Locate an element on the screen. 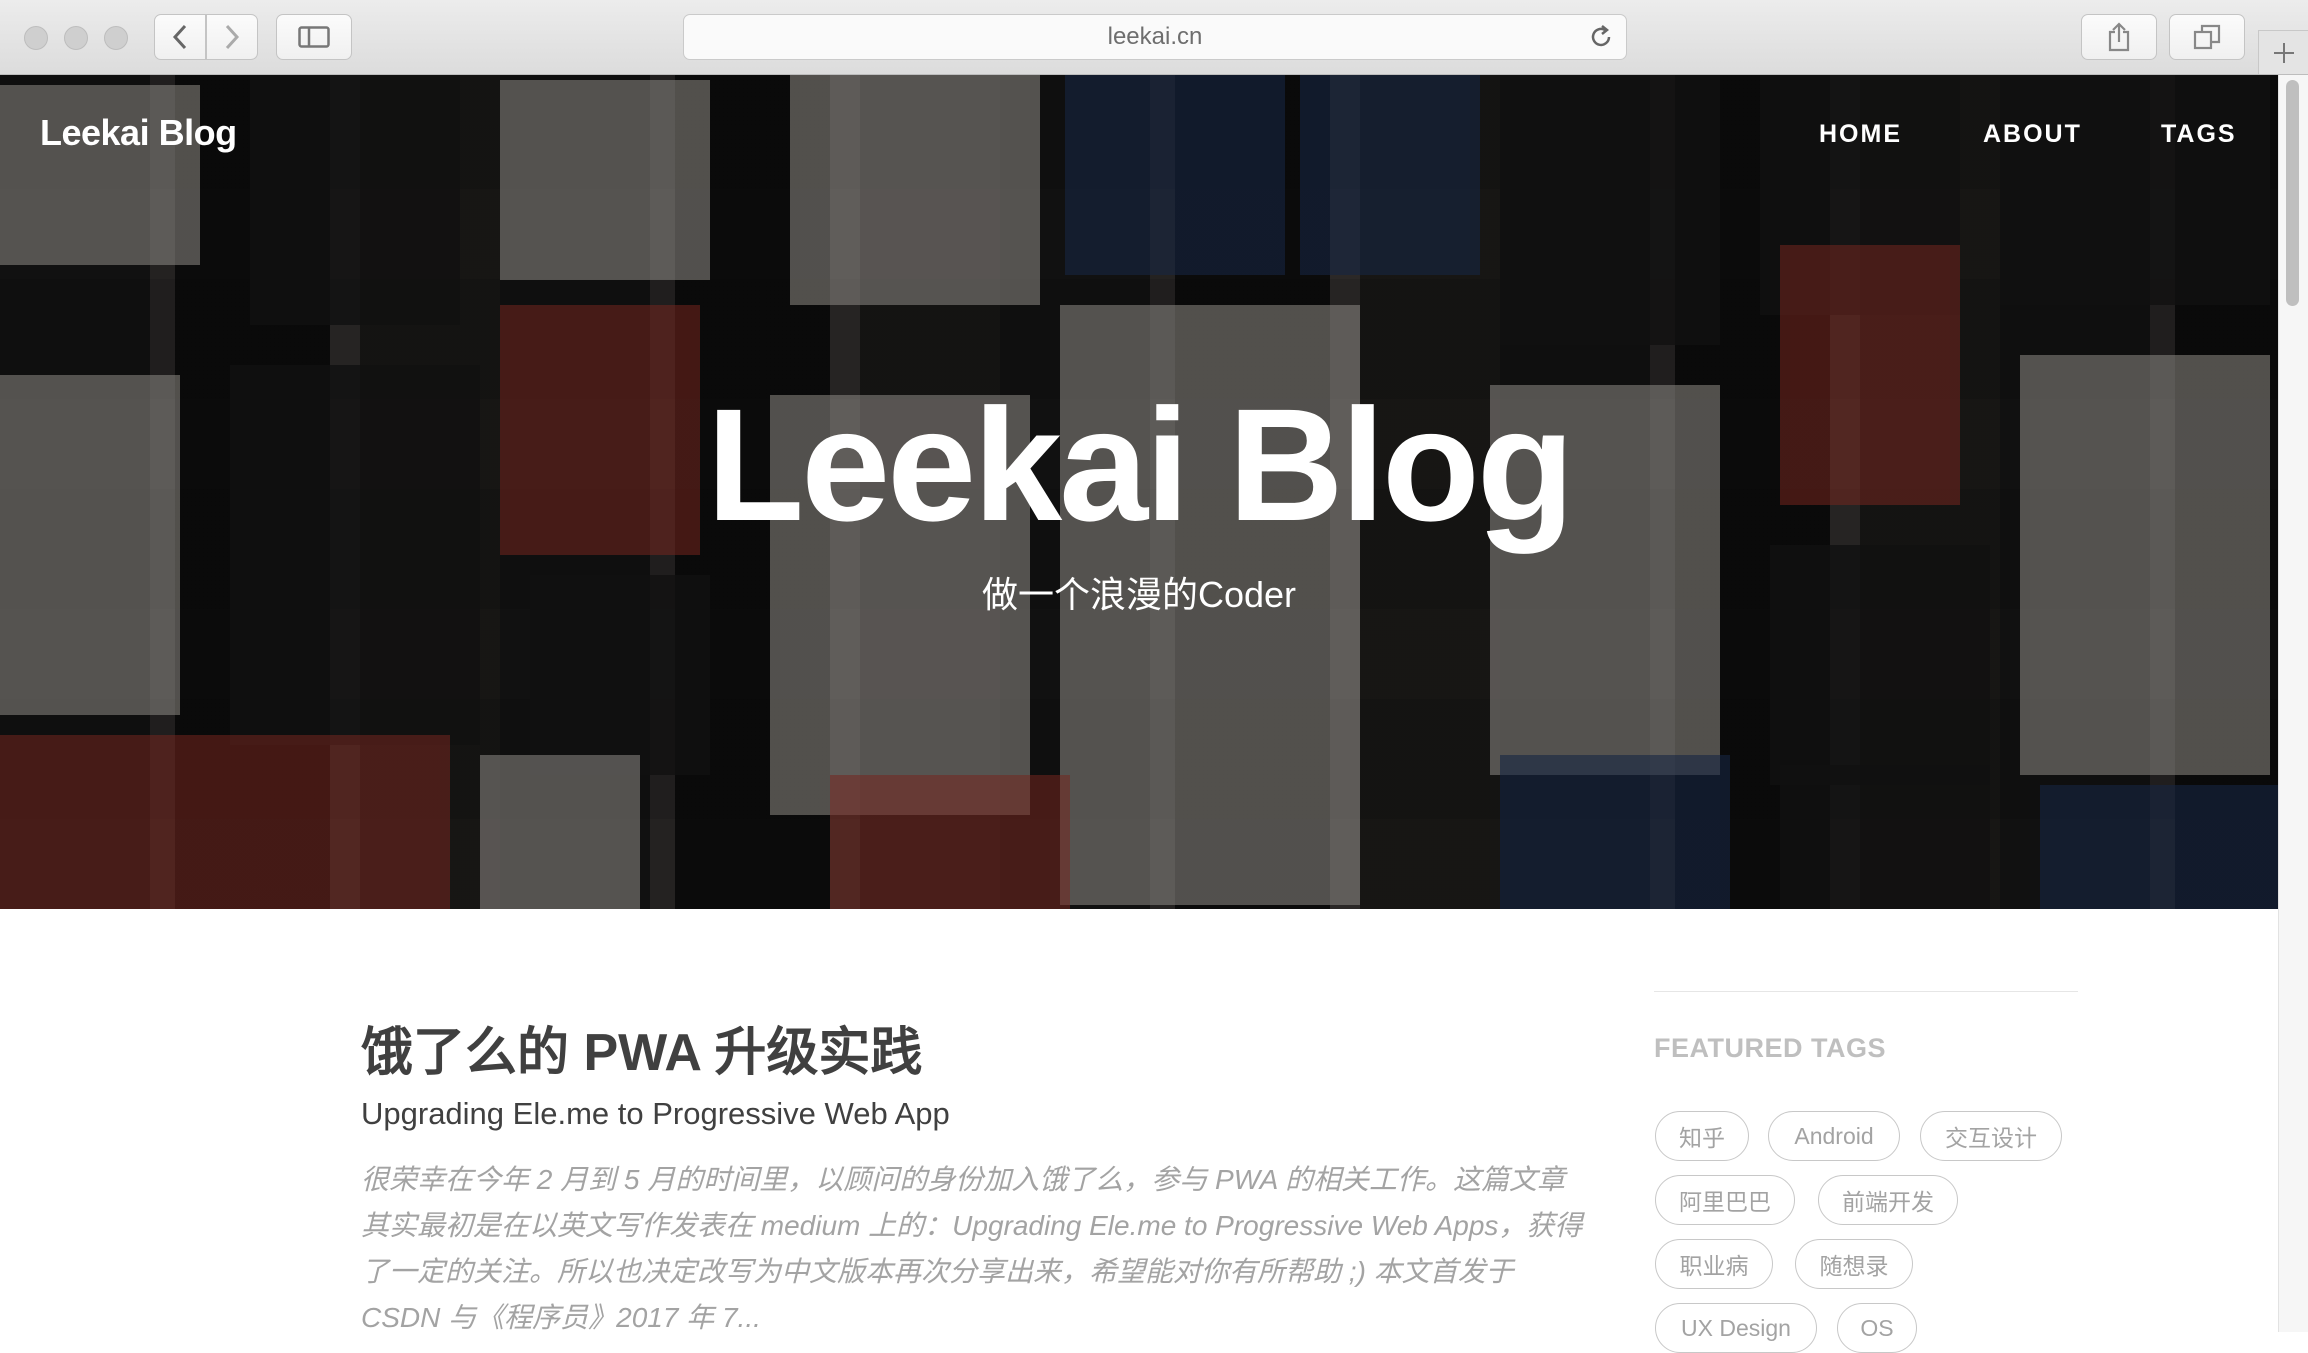  tag-link: UX Design is located at coordinates (1736, 1328).